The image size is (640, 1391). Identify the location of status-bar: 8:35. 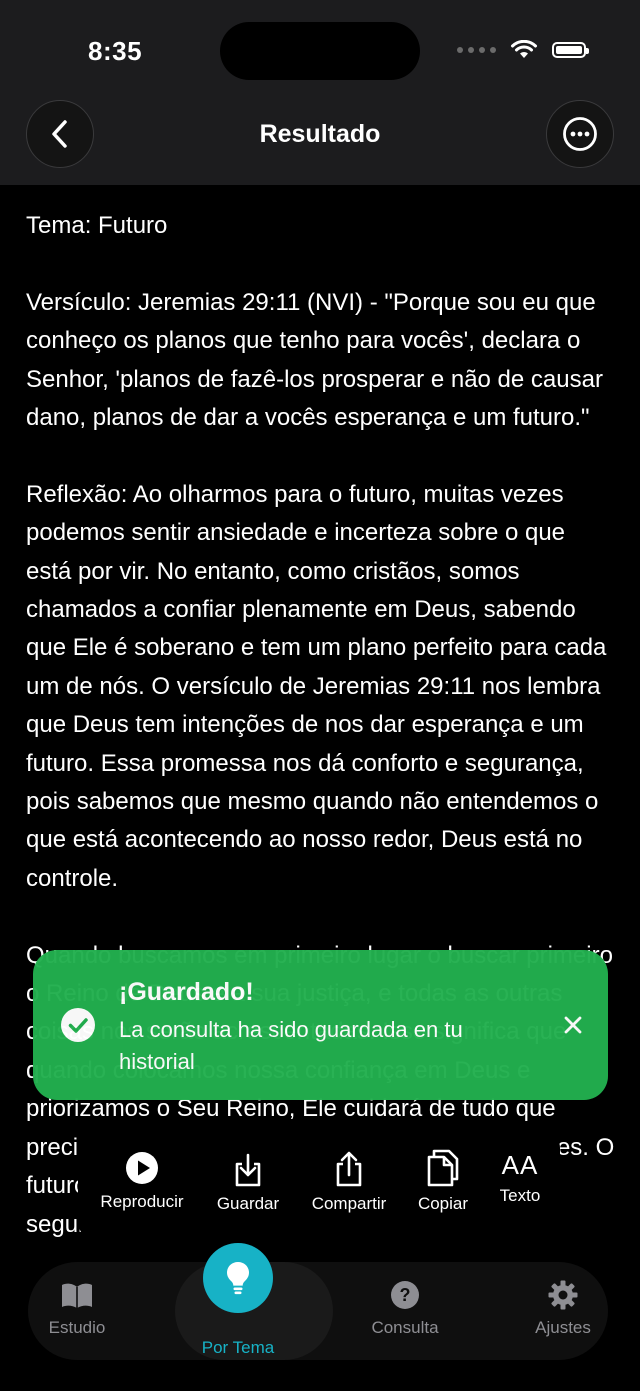
(320, 50).